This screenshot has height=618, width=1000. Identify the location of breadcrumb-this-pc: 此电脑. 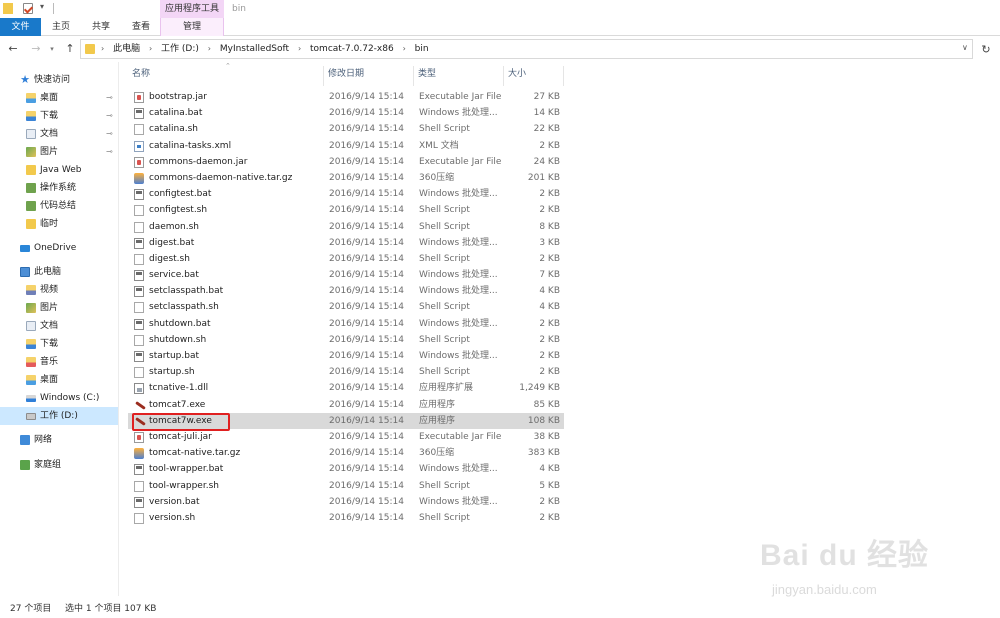
(126, 49).